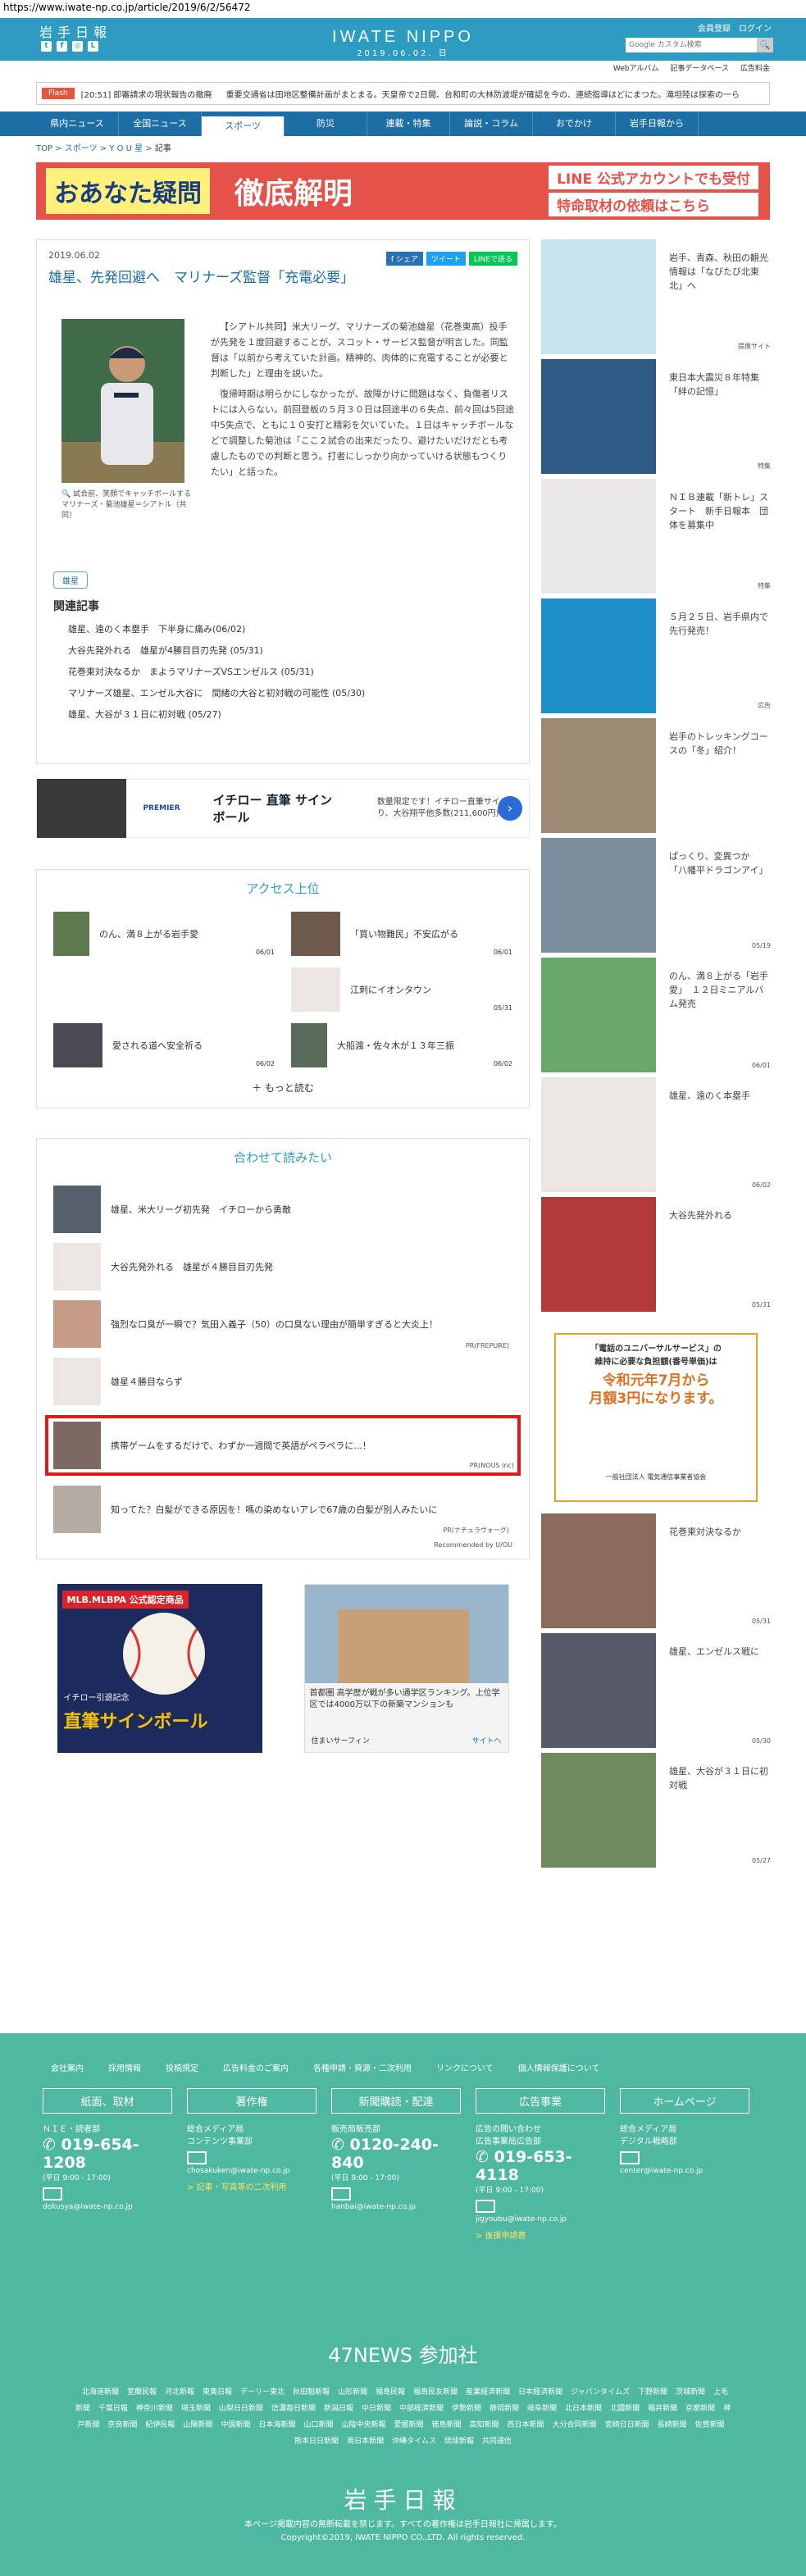 The width and height of the screenshot is (806, 2576). I want to click on partner-paper-link: 紀伊民報, so click(160, 2425).